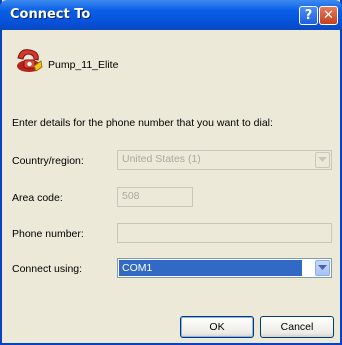 The image size is (342, 345). Describe the element at coordinates (155, 197) in the screenshot. I see `area-code-field: 508` at that location.